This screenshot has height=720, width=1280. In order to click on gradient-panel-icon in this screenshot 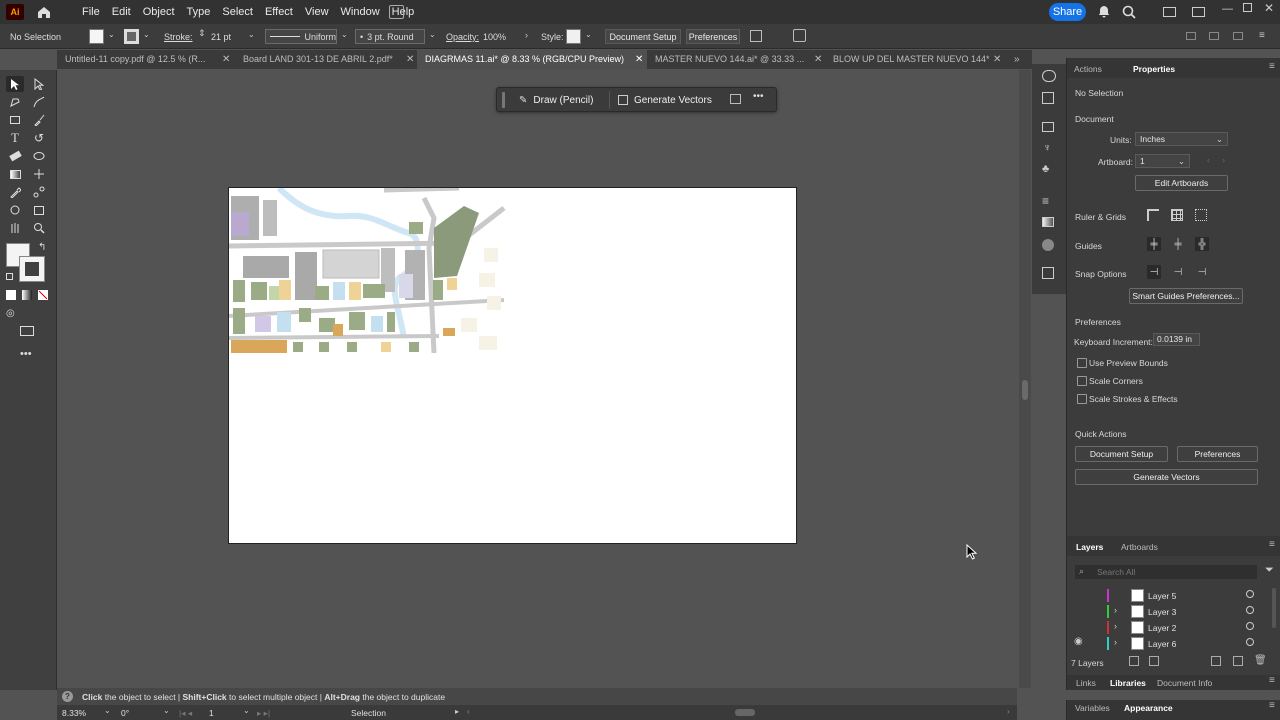, I will do `click(1048, 222)`.